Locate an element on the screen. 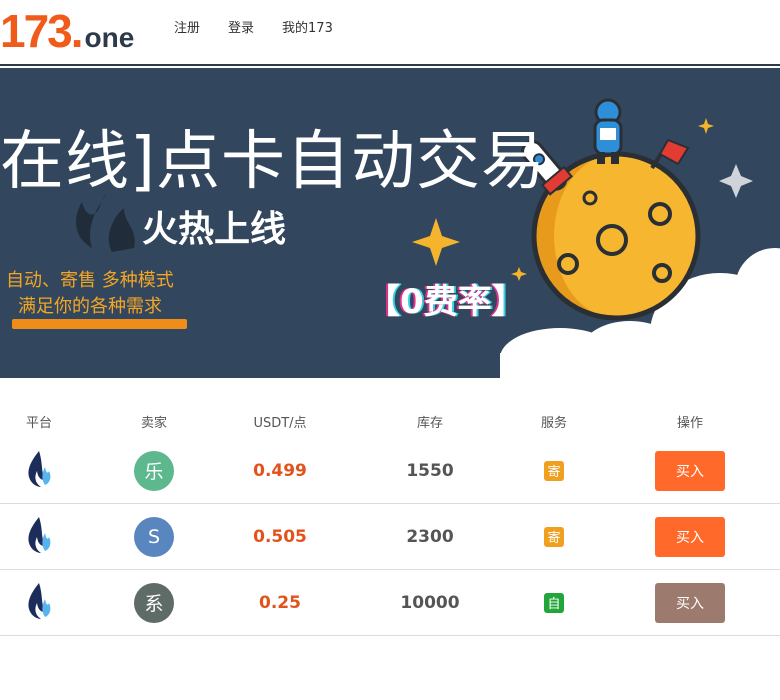 The image size is (780, 700). table-row: 系 0.25 10000 自 买入 is located at coordinates (390, 603).